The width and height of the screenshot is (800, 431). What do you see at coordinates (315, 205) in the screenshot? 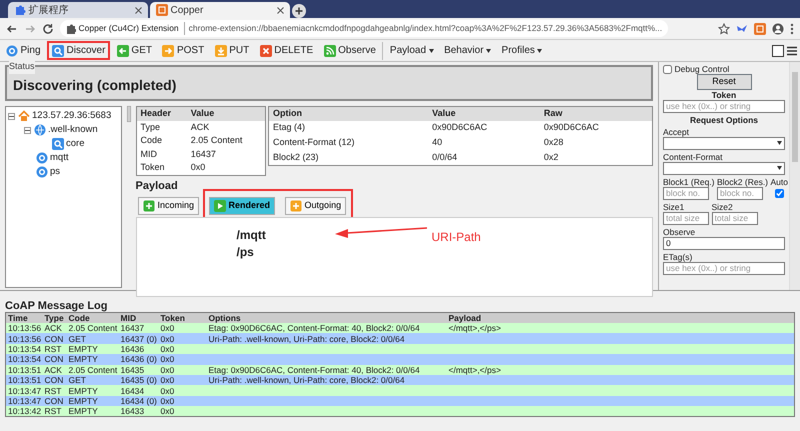
I see `payload-tab: Outgoing` at bounding box center [315, 205].